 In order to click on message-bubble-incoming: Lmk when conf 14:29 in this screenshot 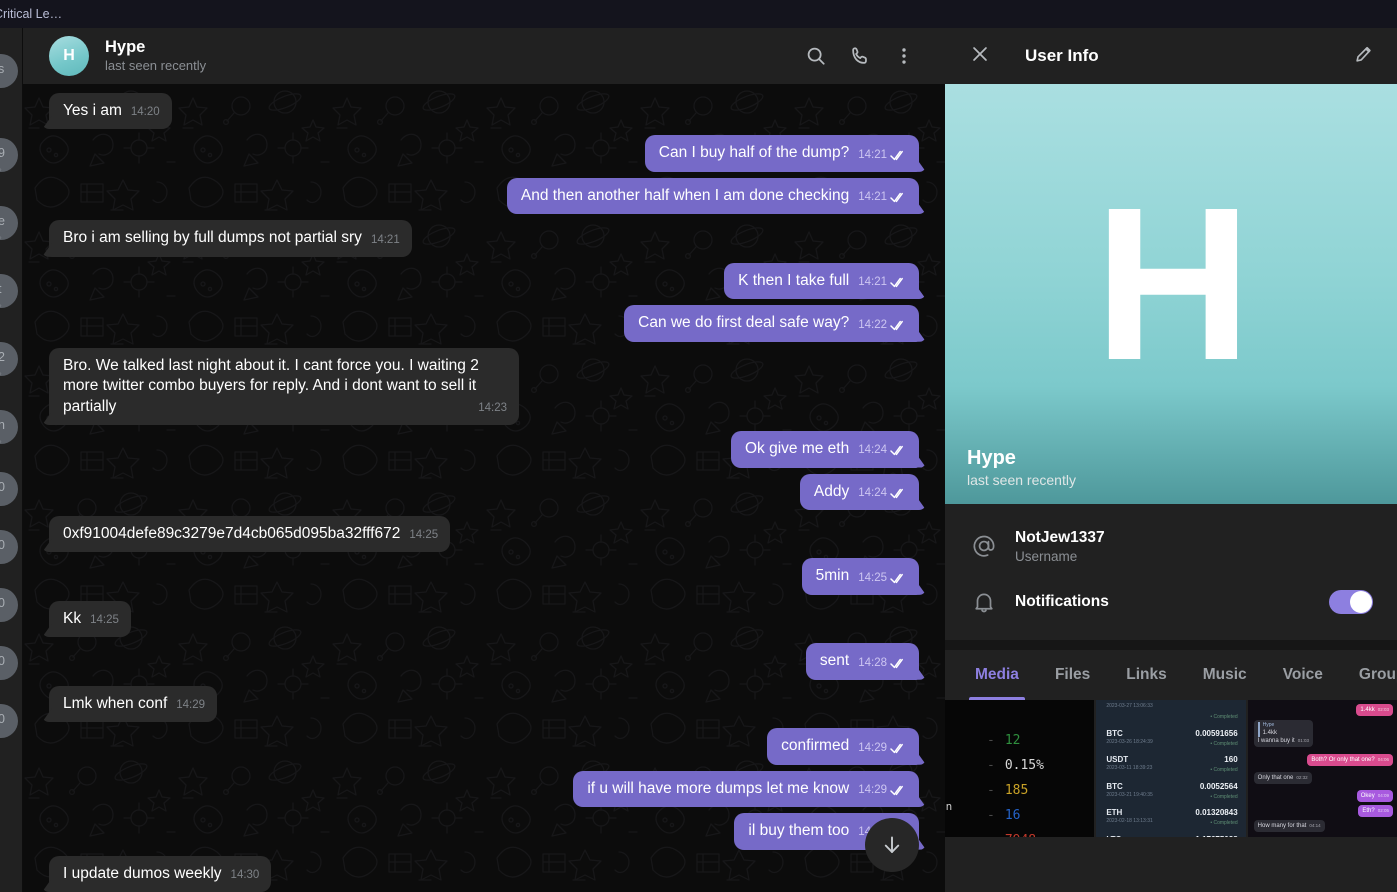, I will do `click(133, 704)`.